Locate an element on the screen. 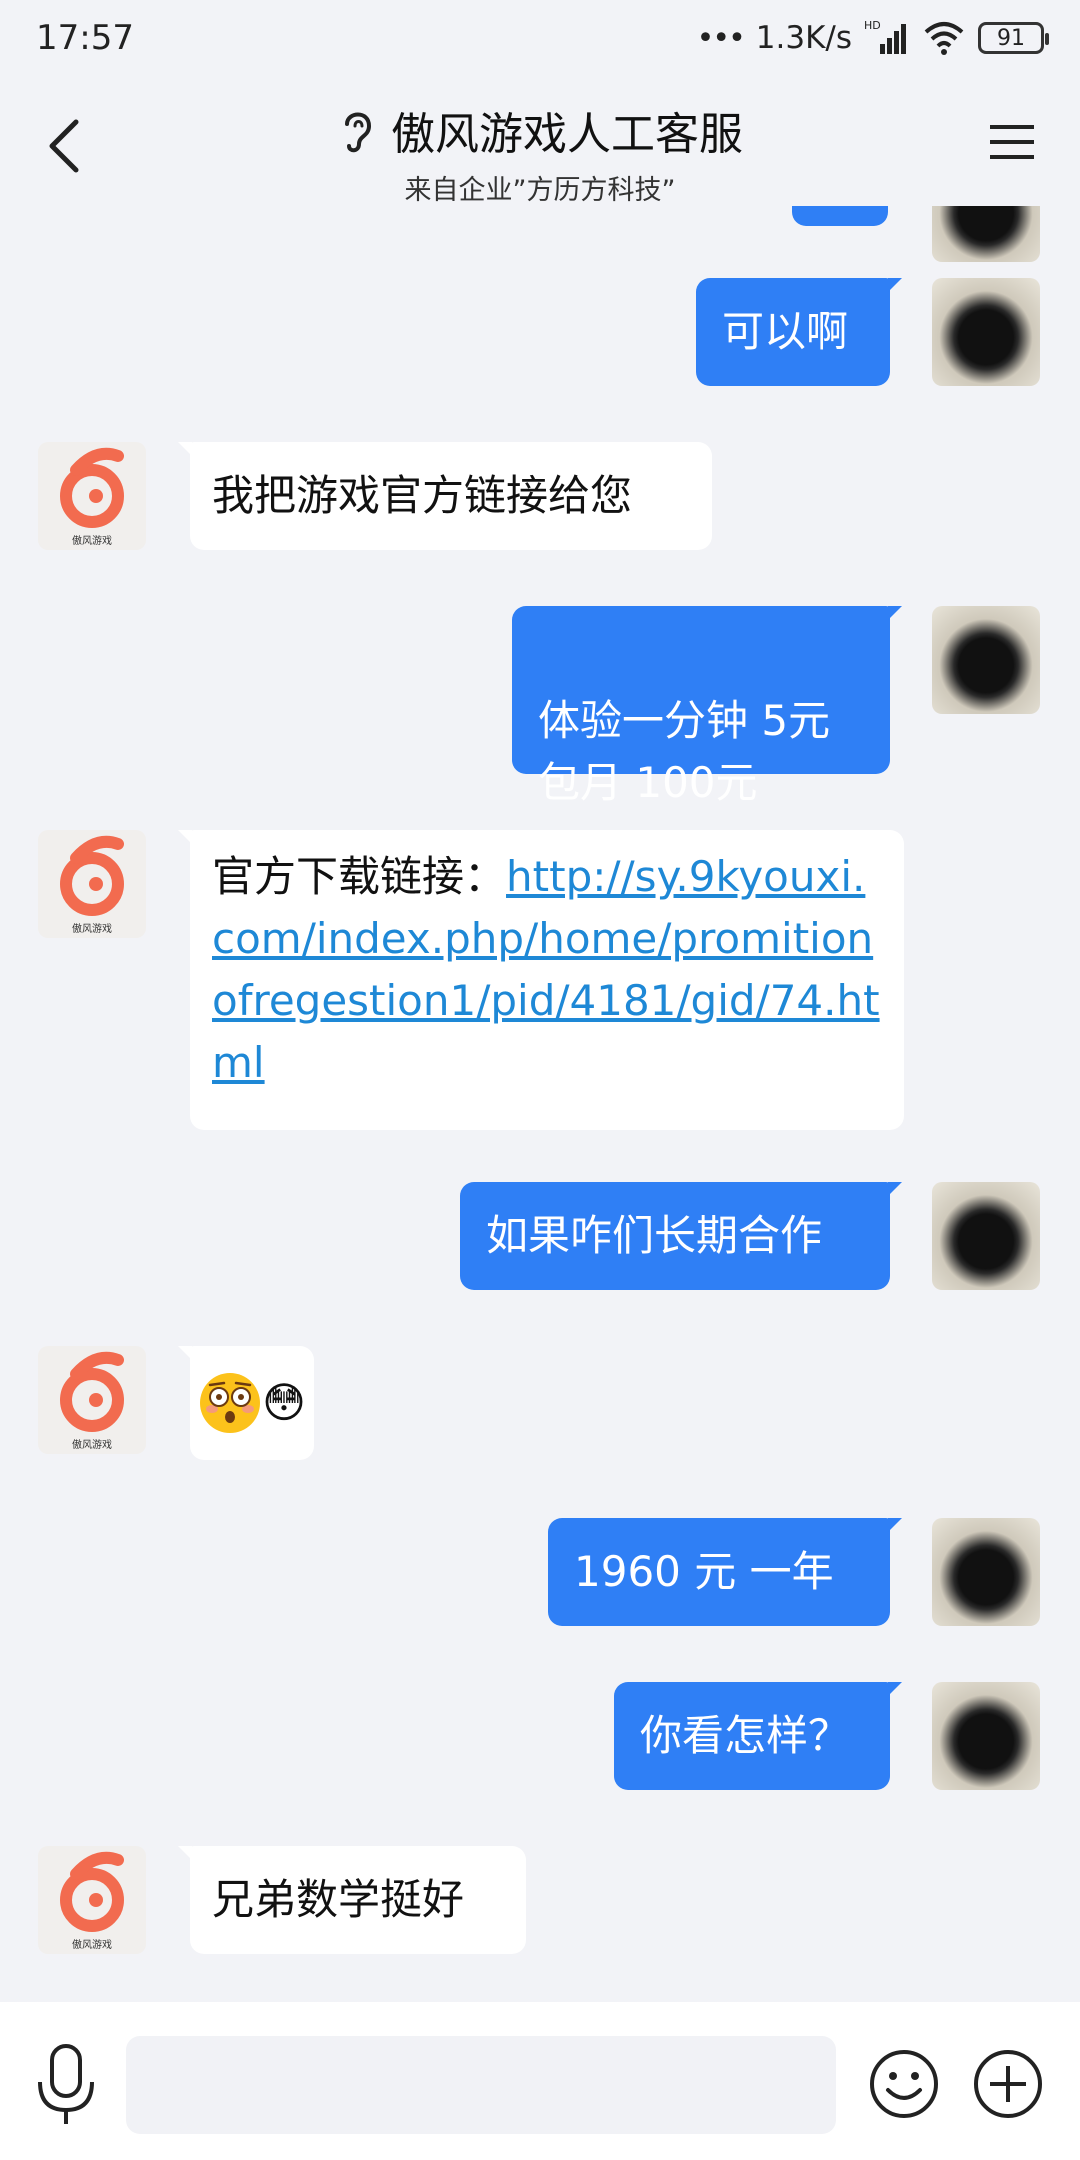 The width and height of the screenshot is (1080, 2160). message-bubble-sent: 可以啊 is located at coordinates (799, 332).